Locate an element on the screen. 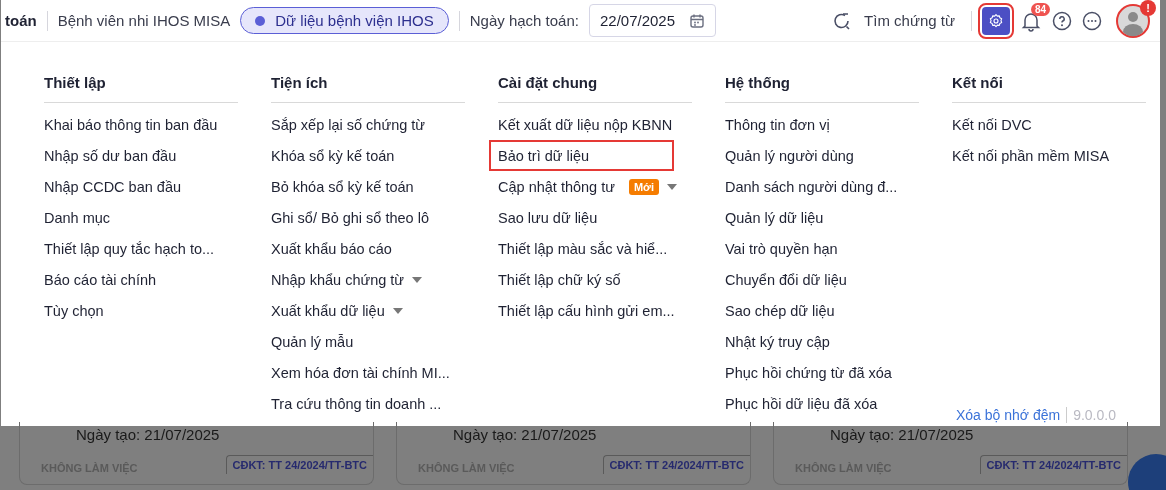  menu-item: Sao chép dữ liệu is located at coordinates (813, 310).